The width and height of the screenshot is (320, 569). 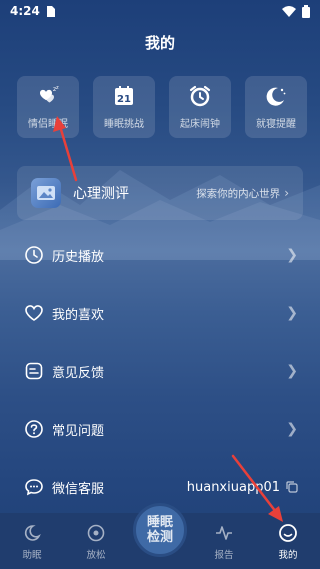 I want to click on page-title: 我的, so click(x=159, y=43).